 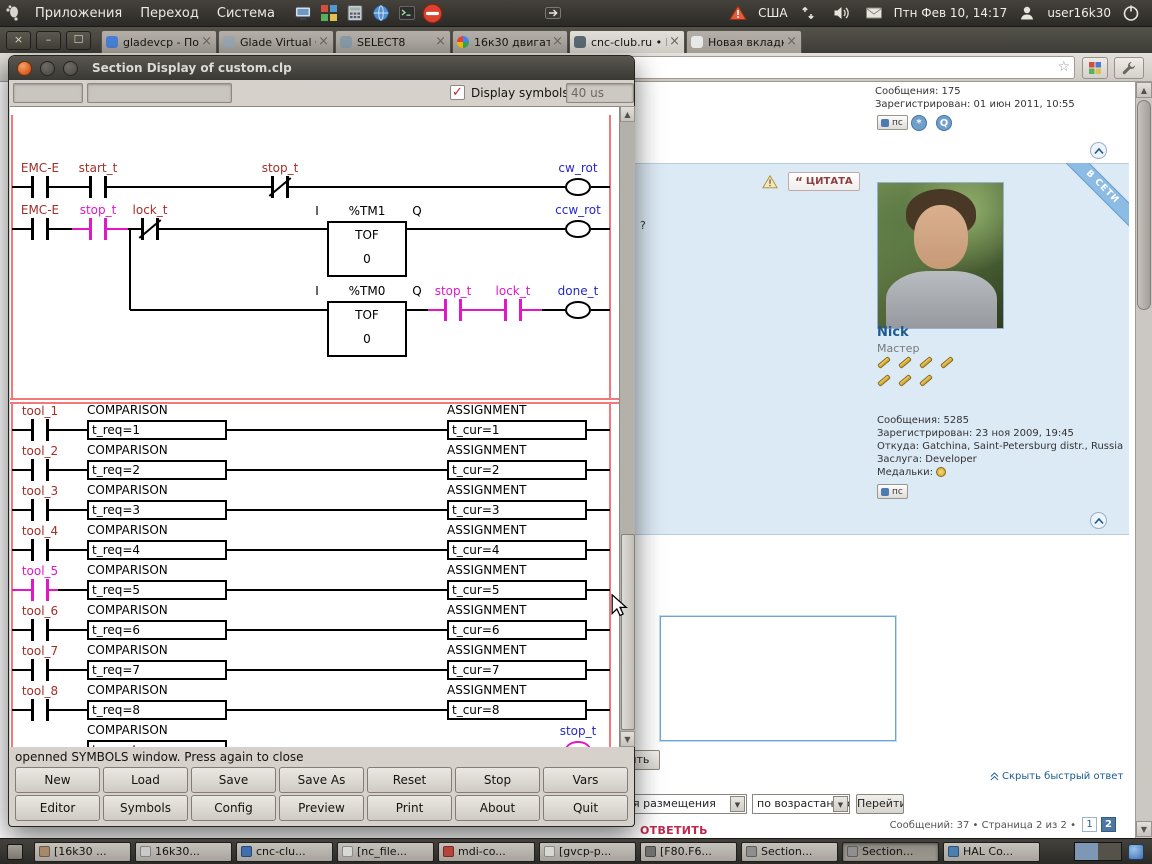 What do you see at coordinates (772, 13) in the screenshot?
I see `keyboard-layout-indicator: США` at bounding box center [772, 13].